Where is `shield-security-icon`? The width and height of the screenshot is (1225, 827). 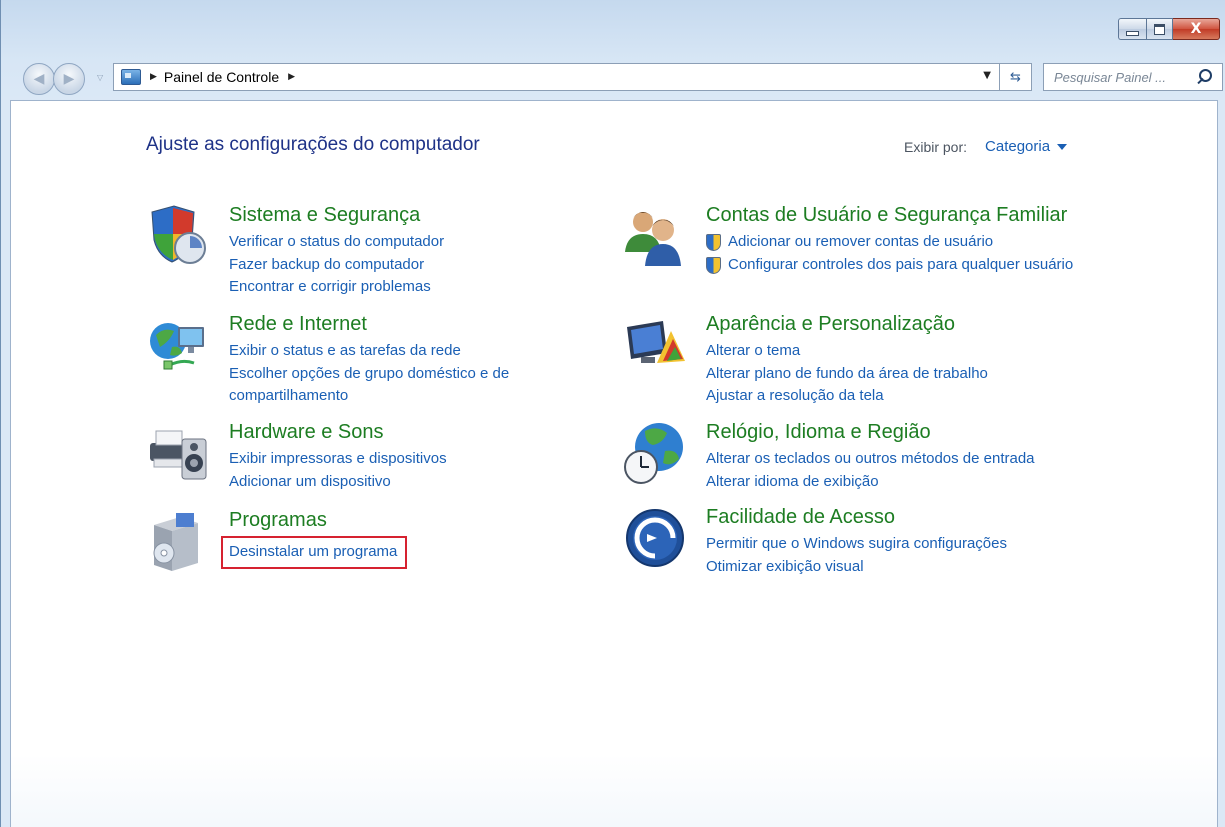
shield-security-icon is located at coordinates (178, 236).